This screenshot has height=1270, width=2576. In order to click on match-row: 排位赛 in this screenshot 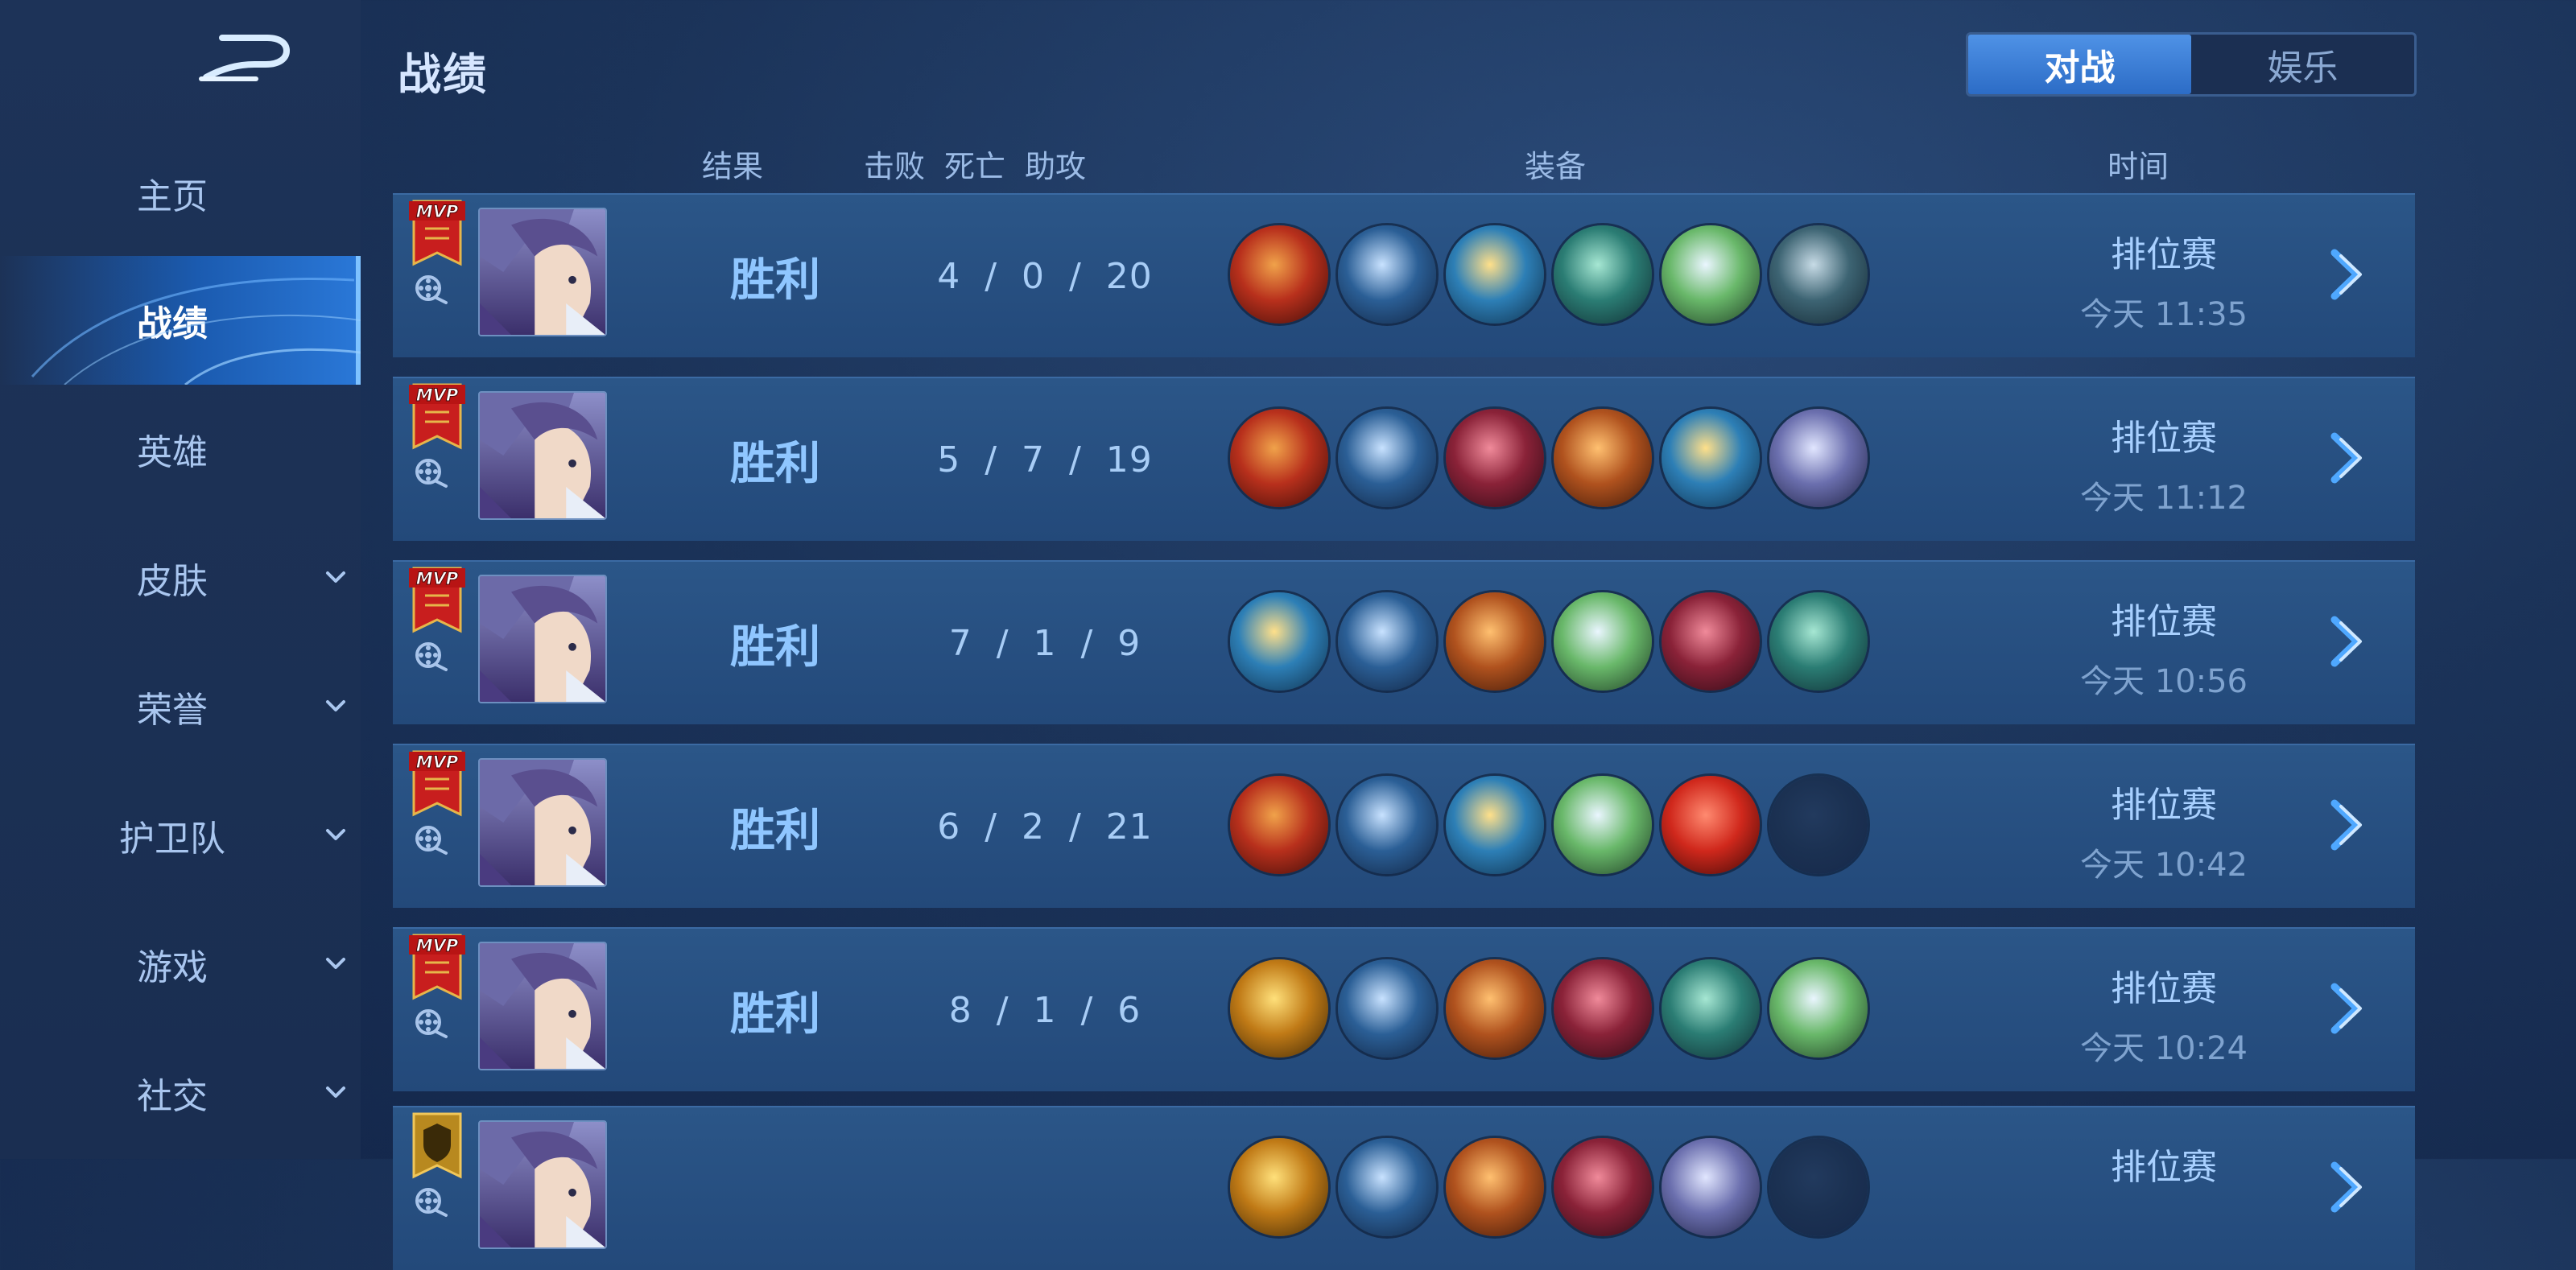, I will do `click(1404, 1188)`.